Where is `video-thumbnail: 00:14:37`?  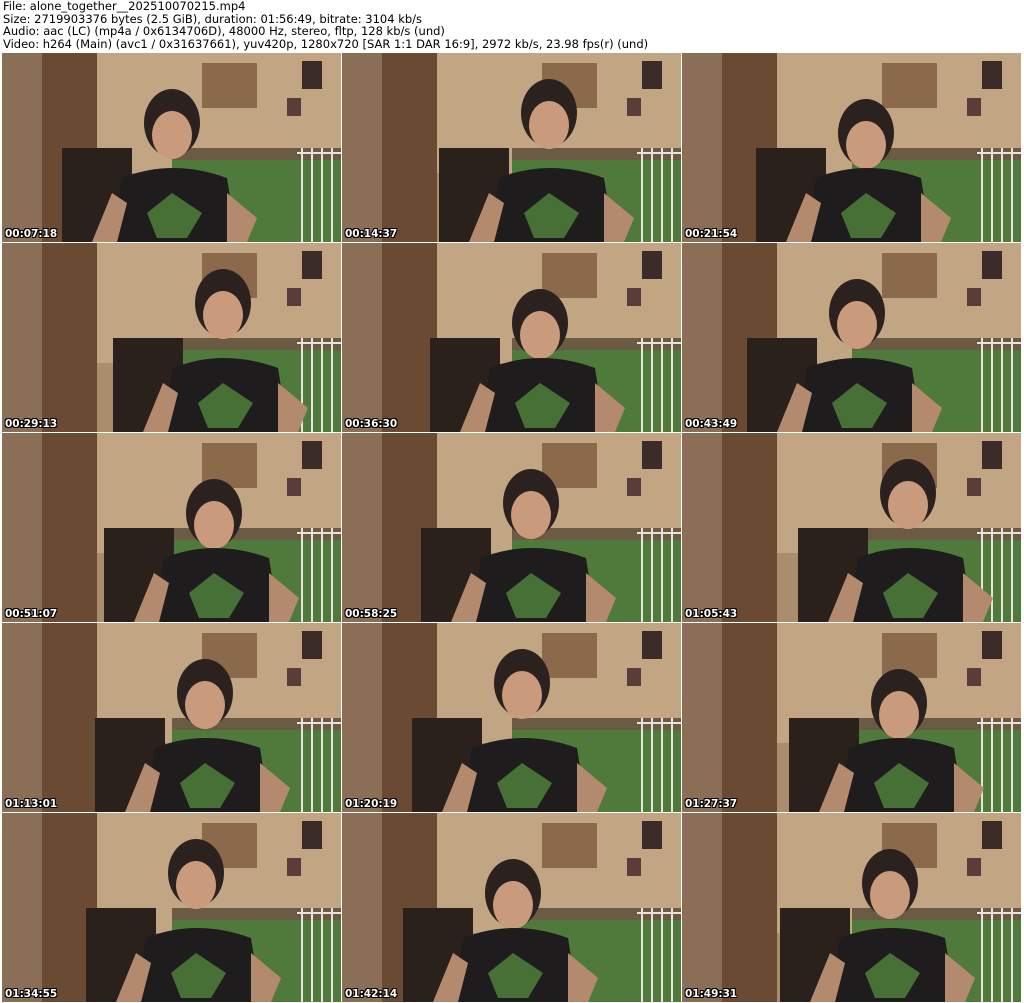
video-thumbnail: 00:14:37 is located at coordinates (511, 147).